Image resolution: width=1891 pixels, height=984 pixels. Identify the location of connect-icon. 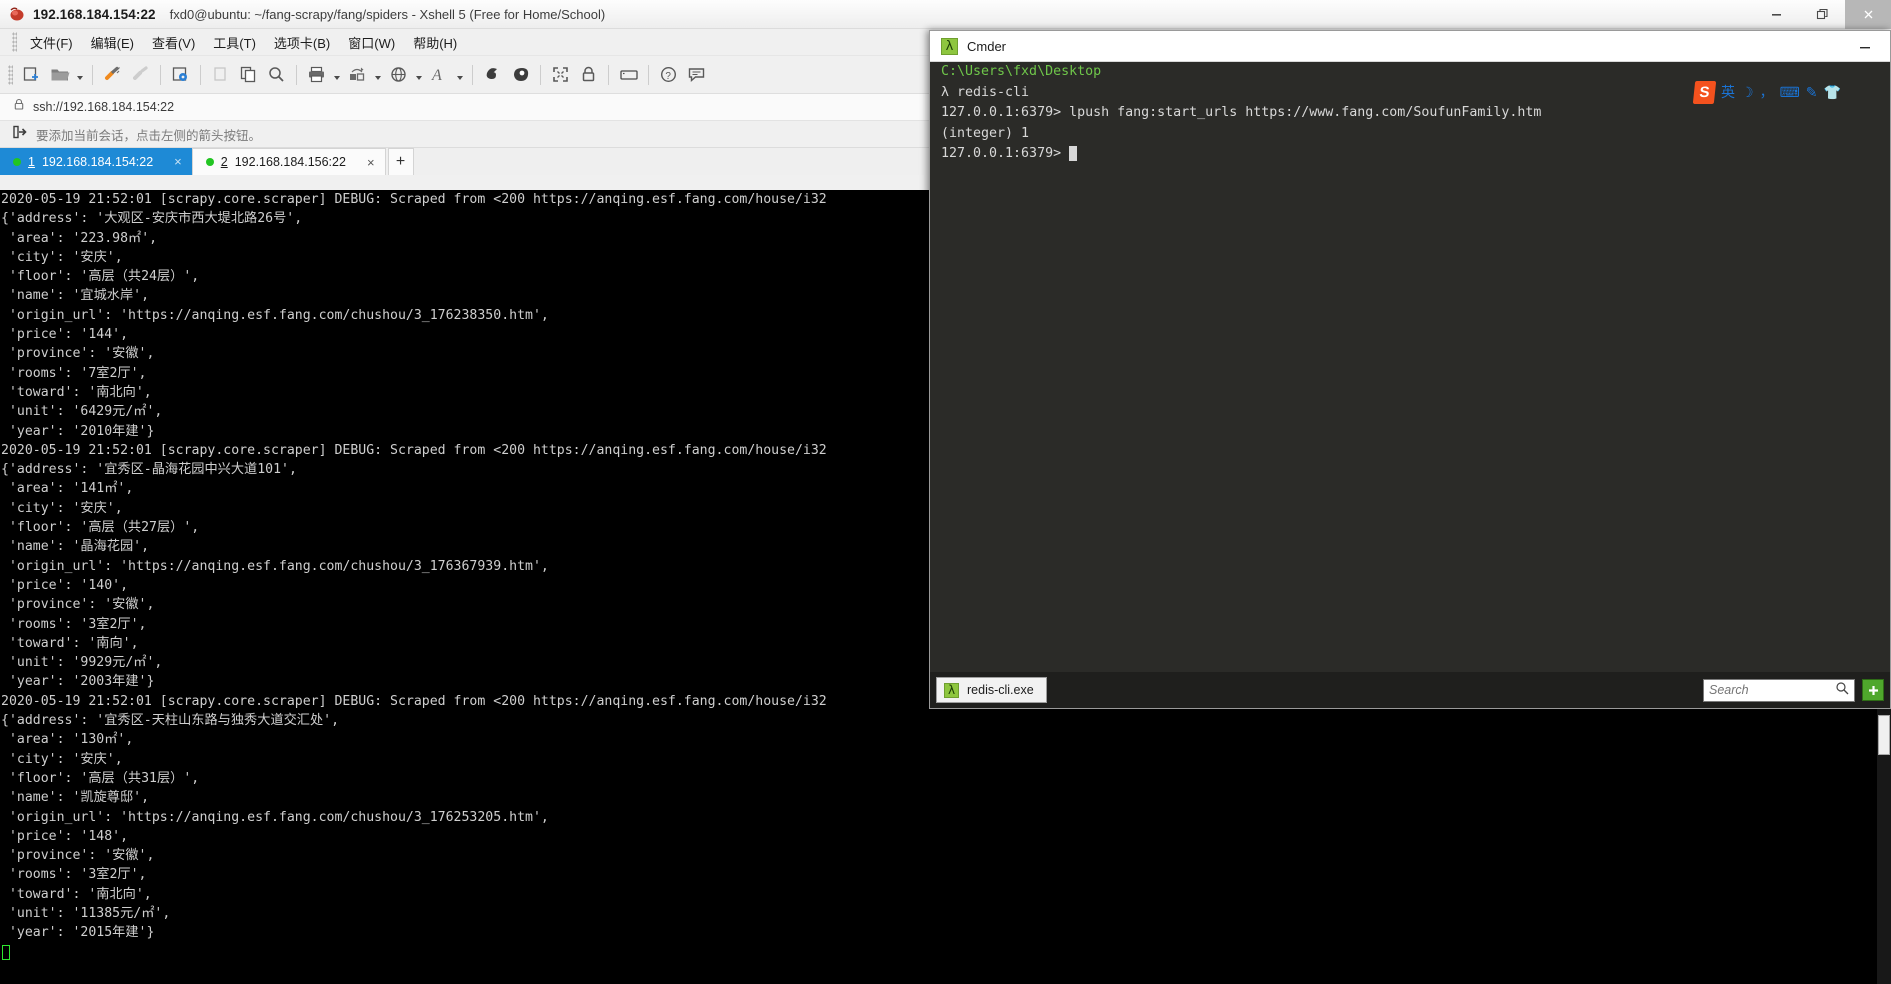
(112, 75).